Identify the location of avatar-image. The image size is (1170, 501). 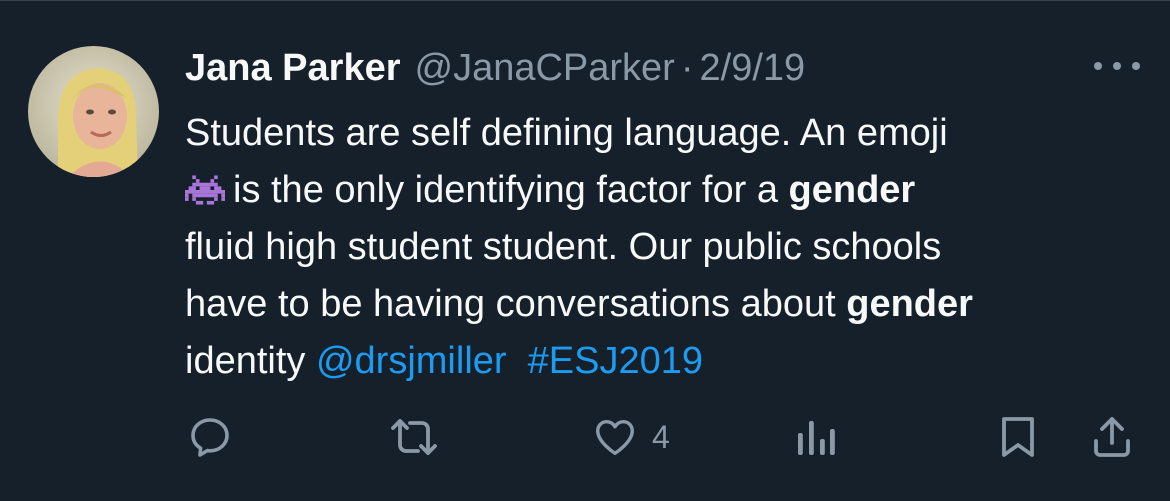
(93, 111).